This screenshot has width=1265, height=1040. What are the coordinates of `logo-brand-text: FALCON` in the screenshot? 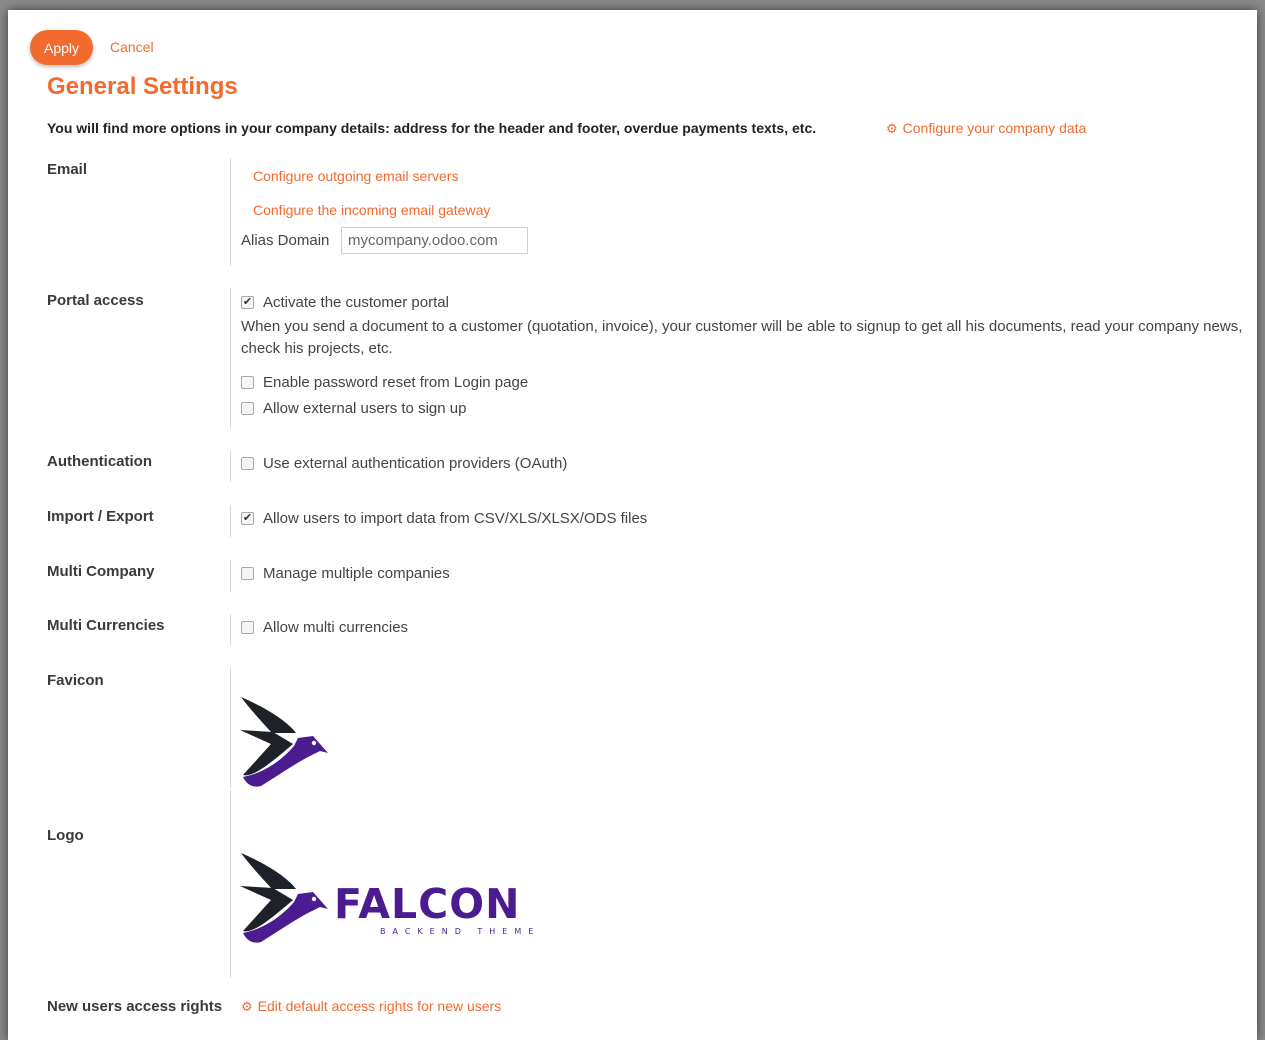 It's located at (427, 904).